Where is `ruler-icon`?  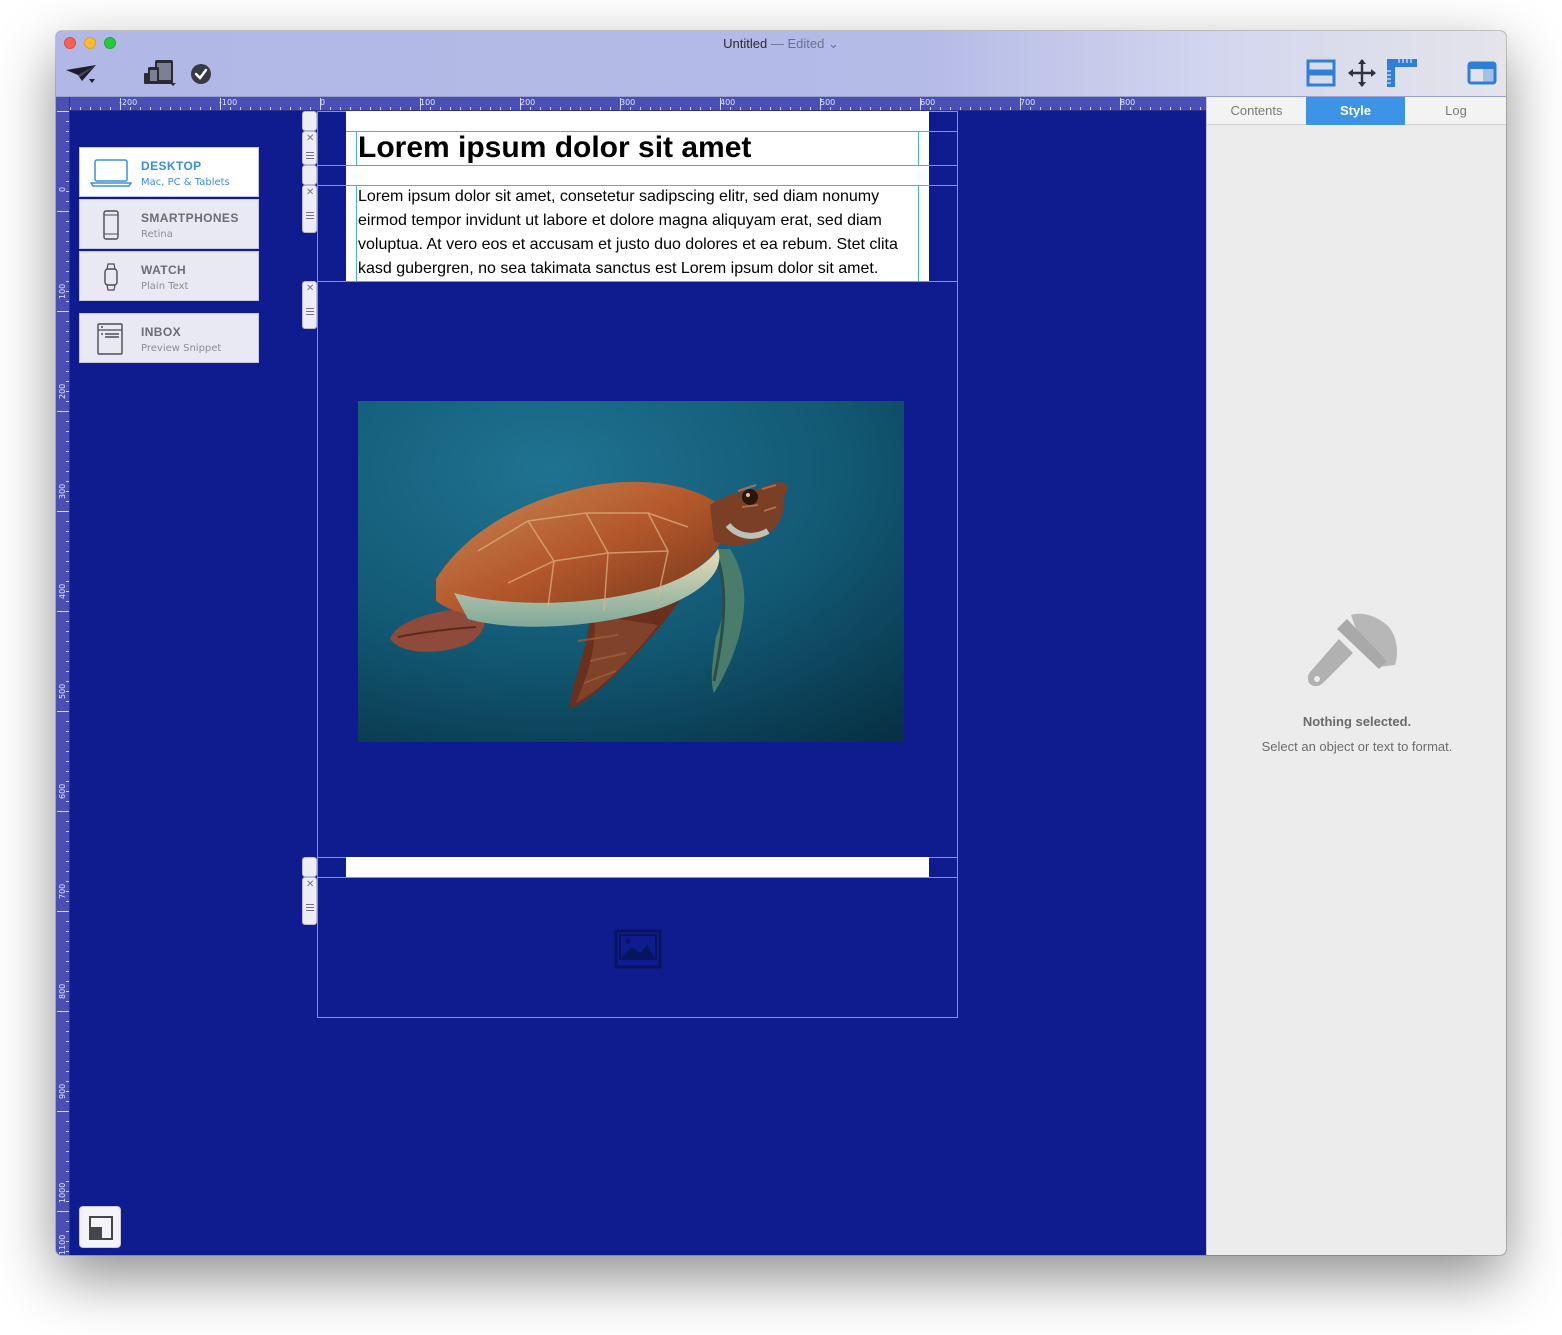 ruler-icon is located at coordinates (1402, 75).